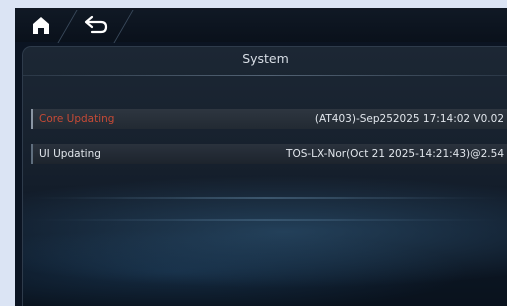  Describe the element at coordinates (265, 58) in the screenshot. I see `panel-title: System` at that location.